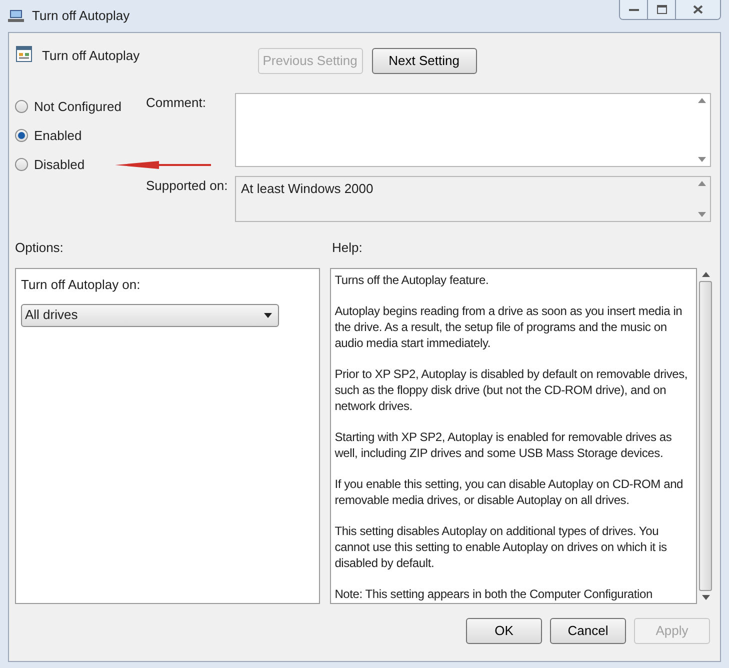 The width and height of the screenshot is (729, 668). What do you see at coordinates (150, 315) in the screenshot?
I see `drives-dropdown: All drives` at bounding box center [150, 315].